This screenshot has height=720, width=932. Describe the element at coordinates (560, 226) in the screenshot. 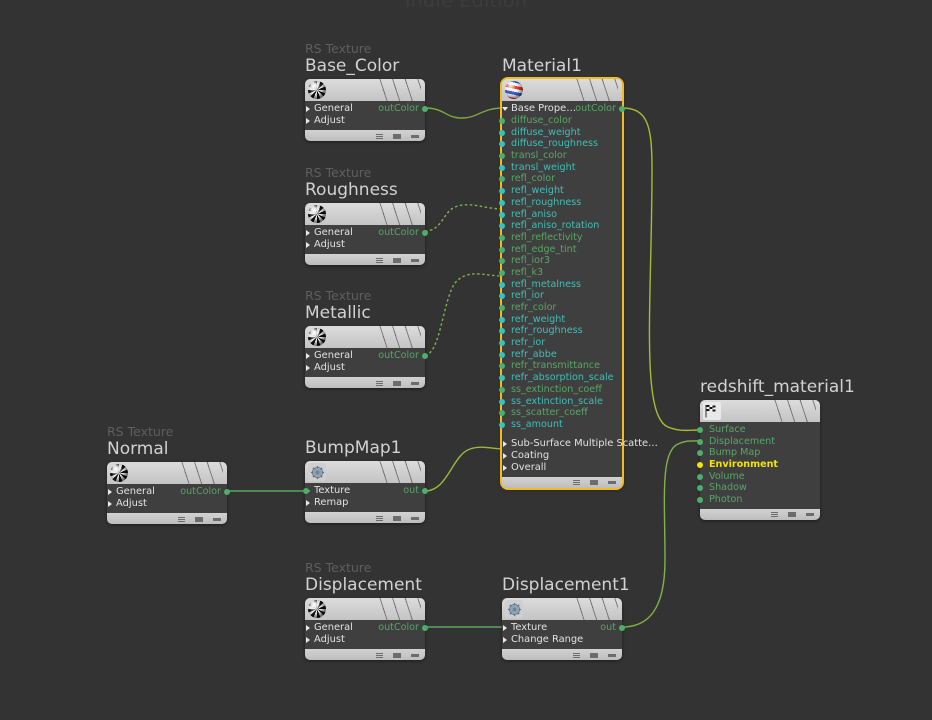

I see `row-refl-aniso-rotation: refl_aniso_rotation` at that location.